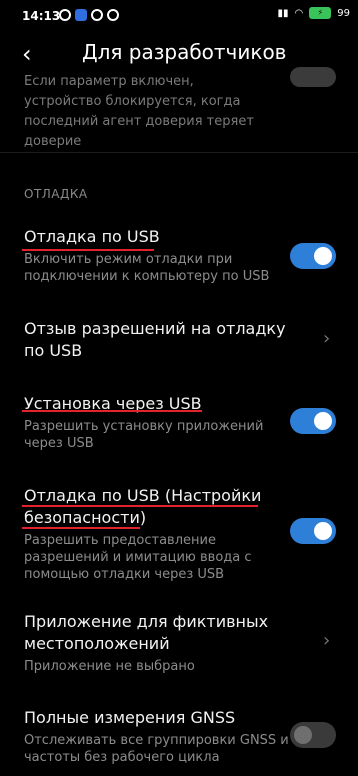 This screenshot has height=776, width=358. Describe the element at coordinates (89, 15) in the screenshot. I see `notification-icons` at that location.